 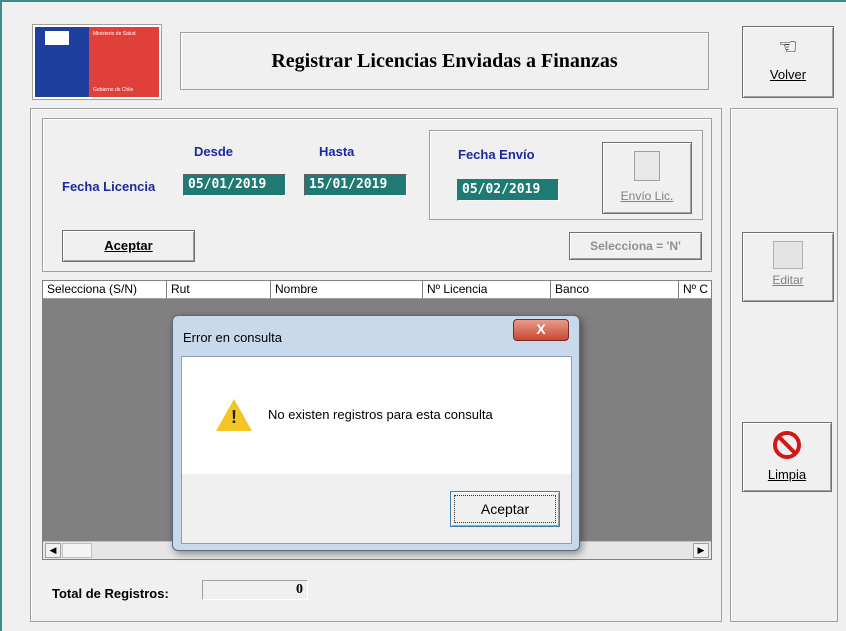 I want to click on logo-text-bottom: Gobierno de Chile, so click(x=113, y=90).